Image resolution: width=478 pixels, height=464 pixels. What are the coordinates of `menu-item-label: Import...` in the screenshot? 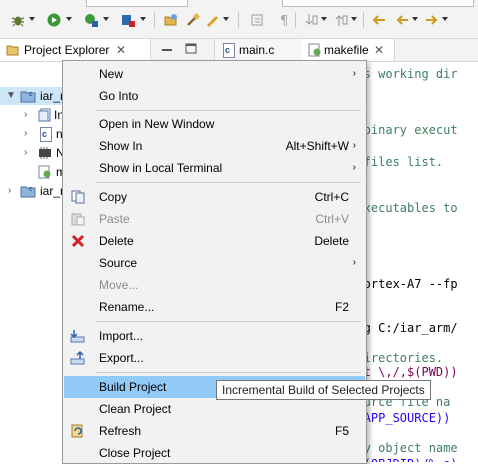 It's located at (121, 336).